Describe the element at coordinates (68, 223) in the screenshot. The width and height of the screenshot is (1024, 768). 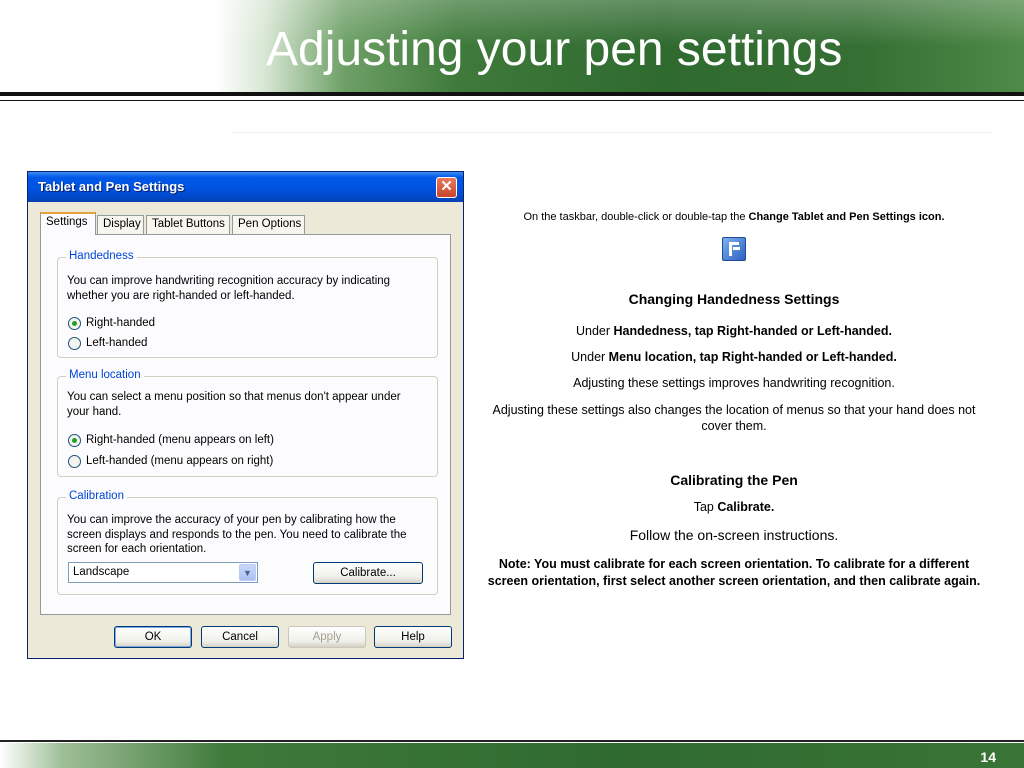
I see `tab-settings: Settings` at that location.